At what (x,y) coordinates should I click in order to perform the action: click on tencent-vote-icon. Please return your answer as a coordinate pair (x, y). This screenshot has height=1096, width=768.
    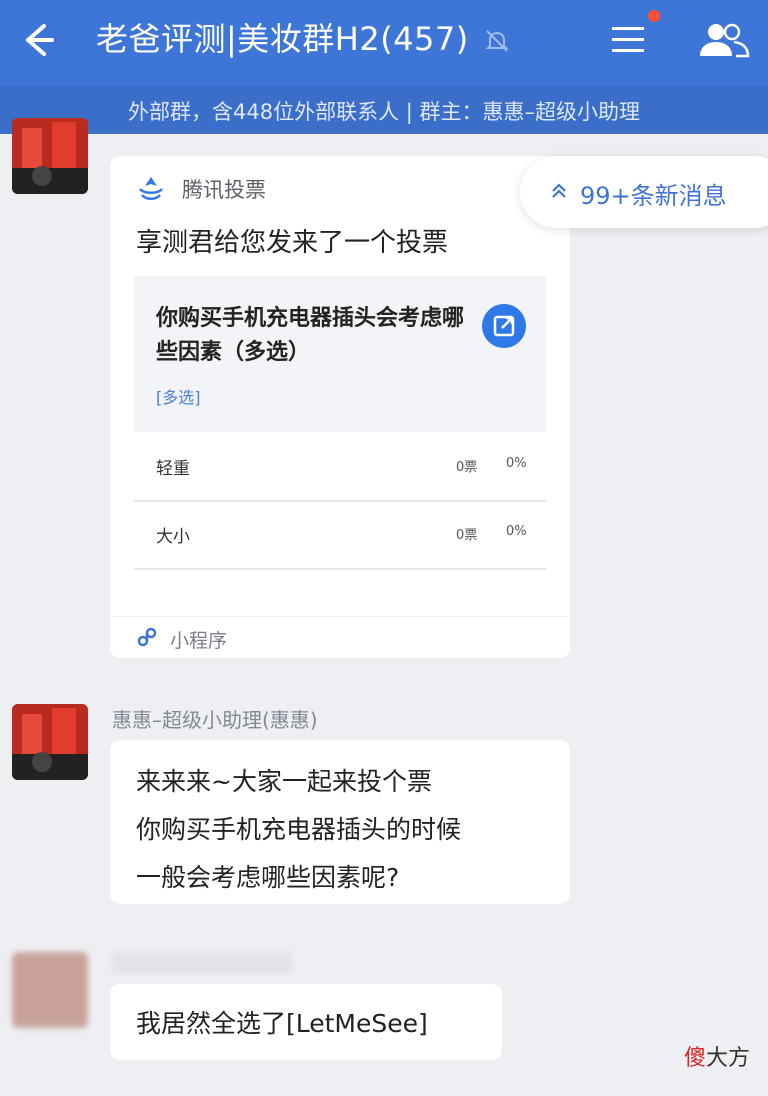
    Looking at the image, I should click on (151, 188).